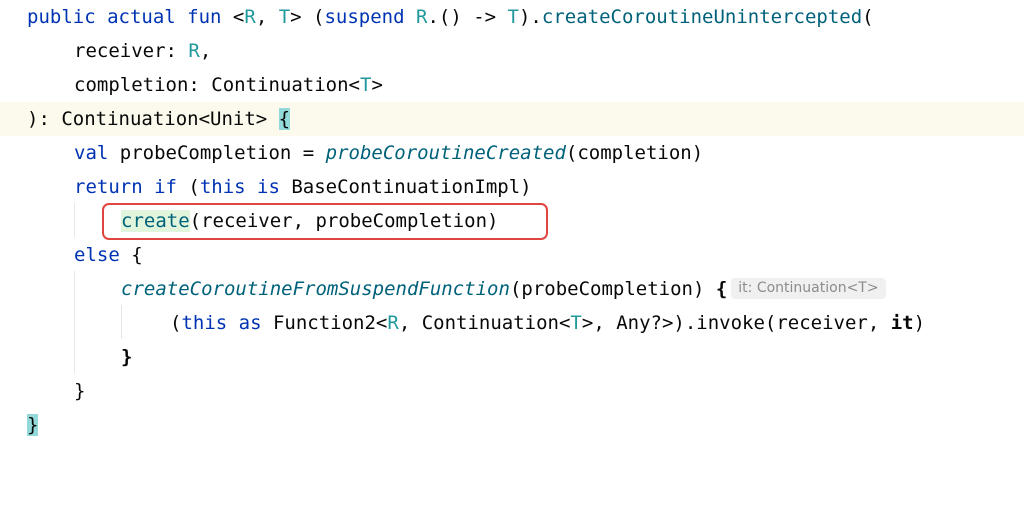 The width and height of the screenshot is (1024, 510). Describe the element at coordinates (702, 17) in the screenshot. I see `function-create-coroutine-unintercepted: createCoroutineUnintercepted` at that location.